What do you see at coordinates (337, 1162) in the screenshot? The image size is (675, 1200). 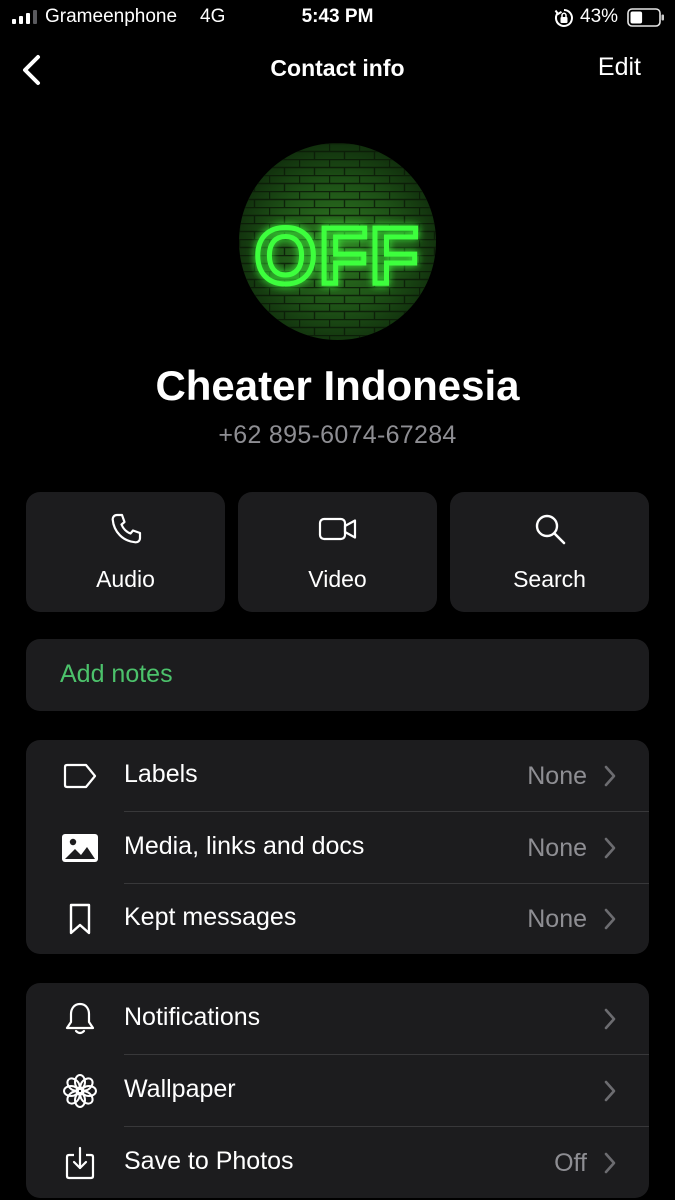 I see `save-to-photos-row: Save to Photos Off` at bounding box center [337, 1162].